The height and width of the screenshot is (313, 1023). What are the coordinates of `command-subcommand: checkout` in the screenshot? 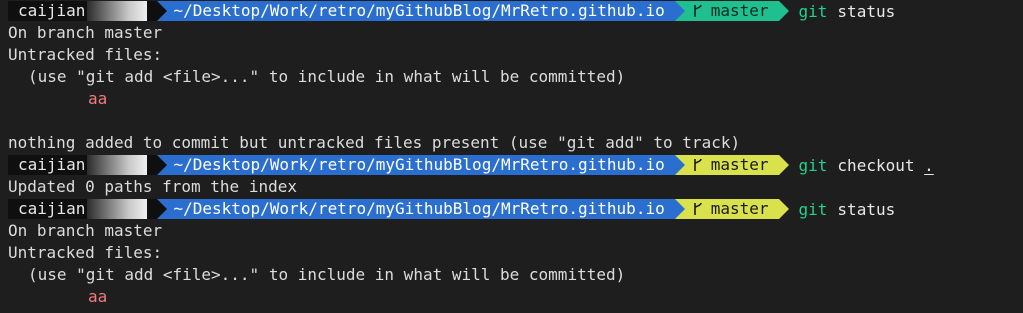 It's located at (876, 165).